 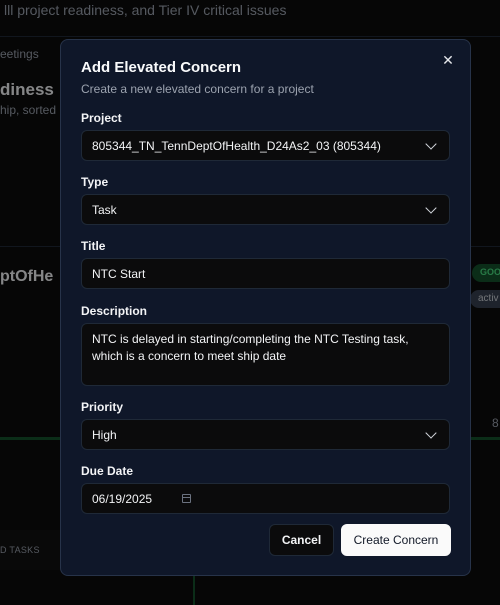 What do you see at coordinates (95, 182) in the screenshot?
I see `type-label: Type` at bounding box center [95, 182].